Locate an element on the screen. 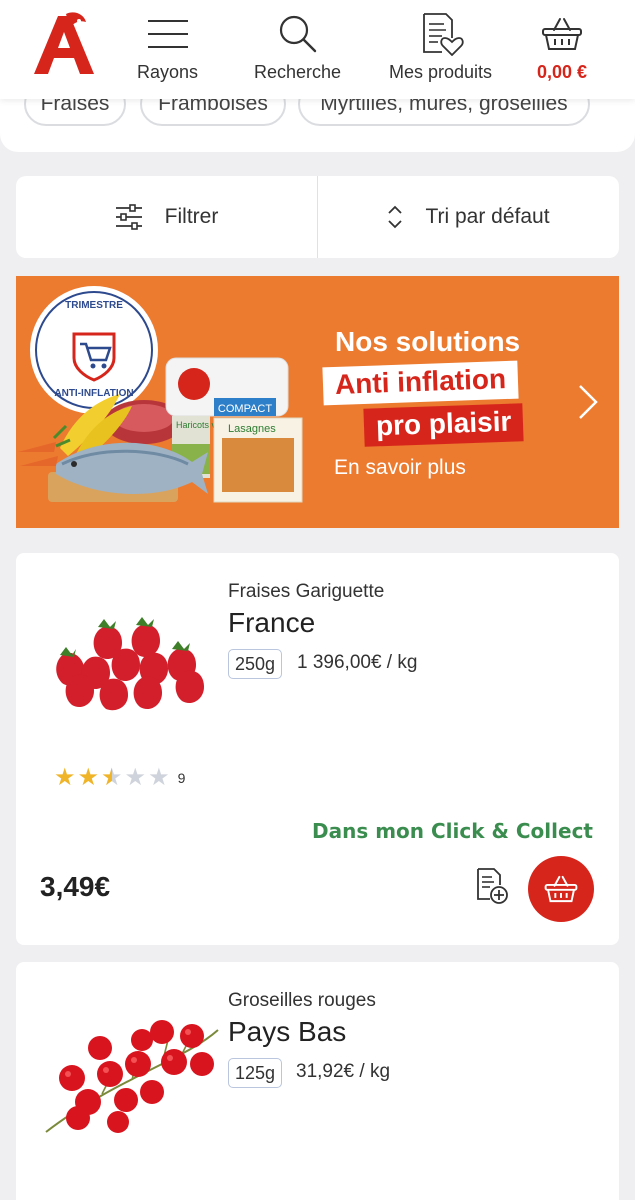  filter-button: Filtrer is located at coordinates (166, 217).